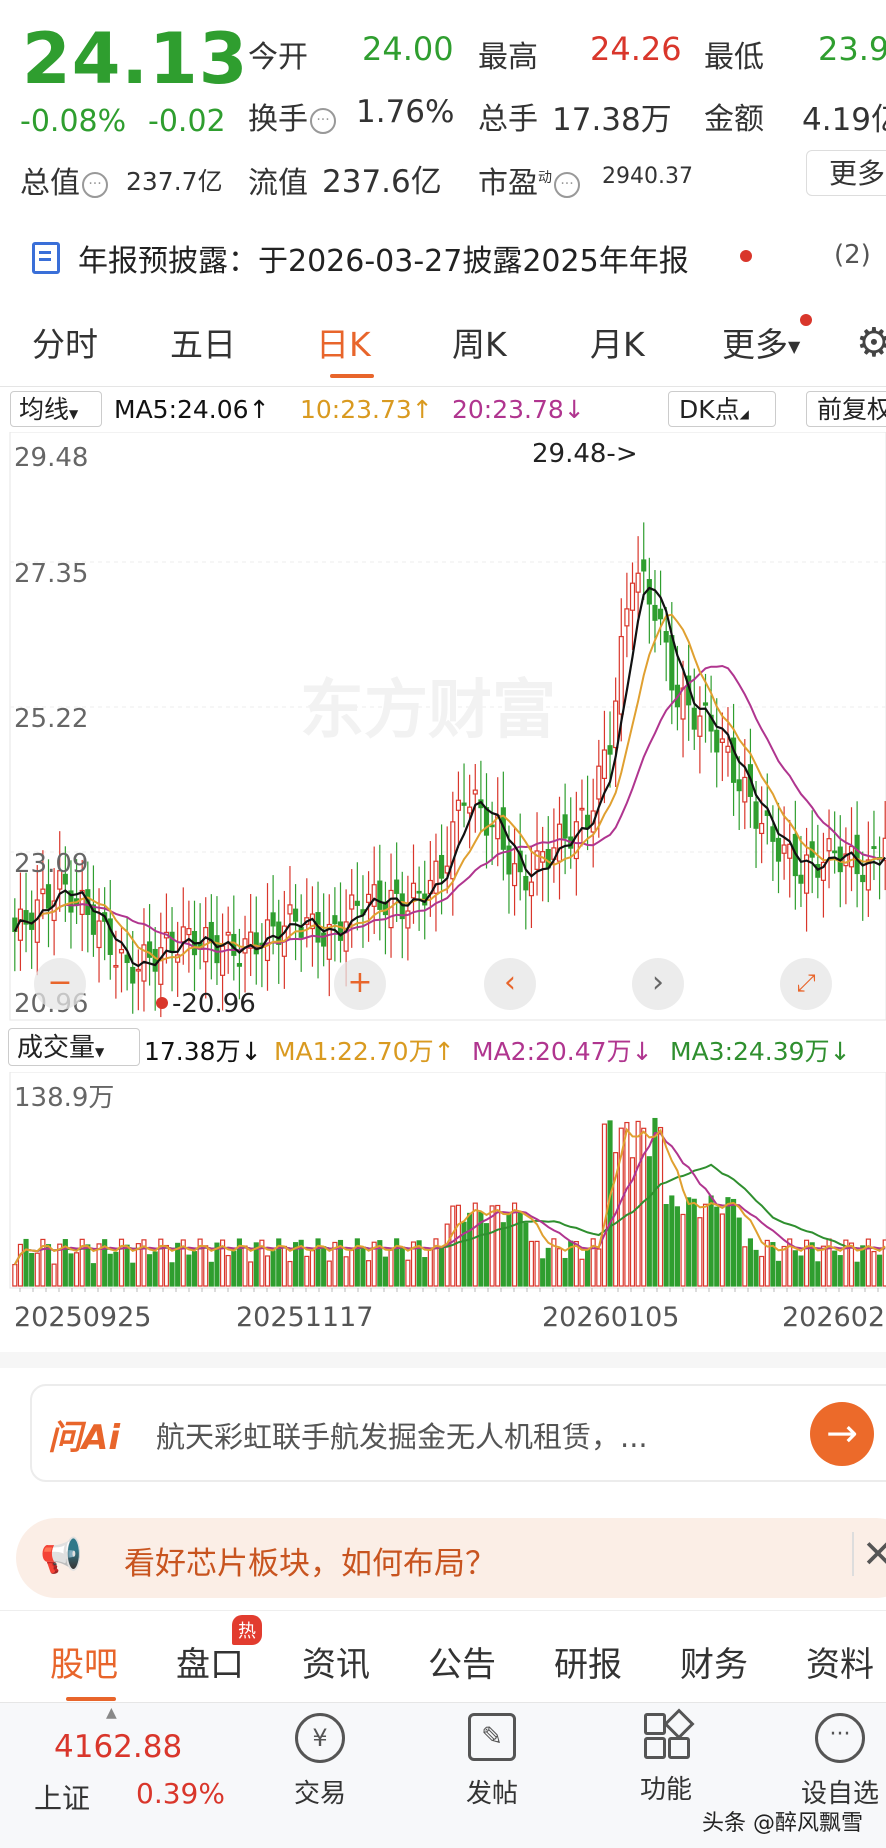 The height and width of the screenshot is (1848, 886). Describe the element at coordinates (443, 1182) in the screenshot. I see `volume-chart: 138.9万 20250925` at that location.